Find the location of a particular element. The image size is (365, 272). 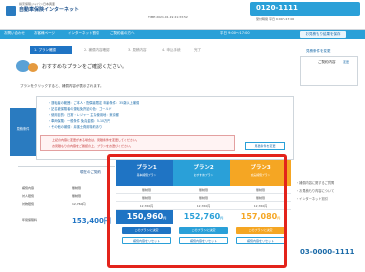

condition-line: ・車両保険：一般条件 免責金額：5-10万円 is located at coordinates (79, 121).